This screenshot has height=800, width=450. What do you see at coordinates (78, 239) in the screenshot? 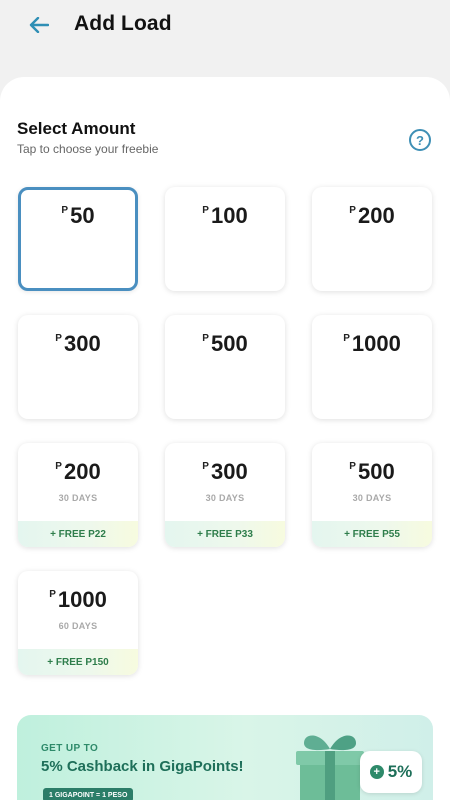
I see `amount-card-50: P50` at bounding box center [78, 239].